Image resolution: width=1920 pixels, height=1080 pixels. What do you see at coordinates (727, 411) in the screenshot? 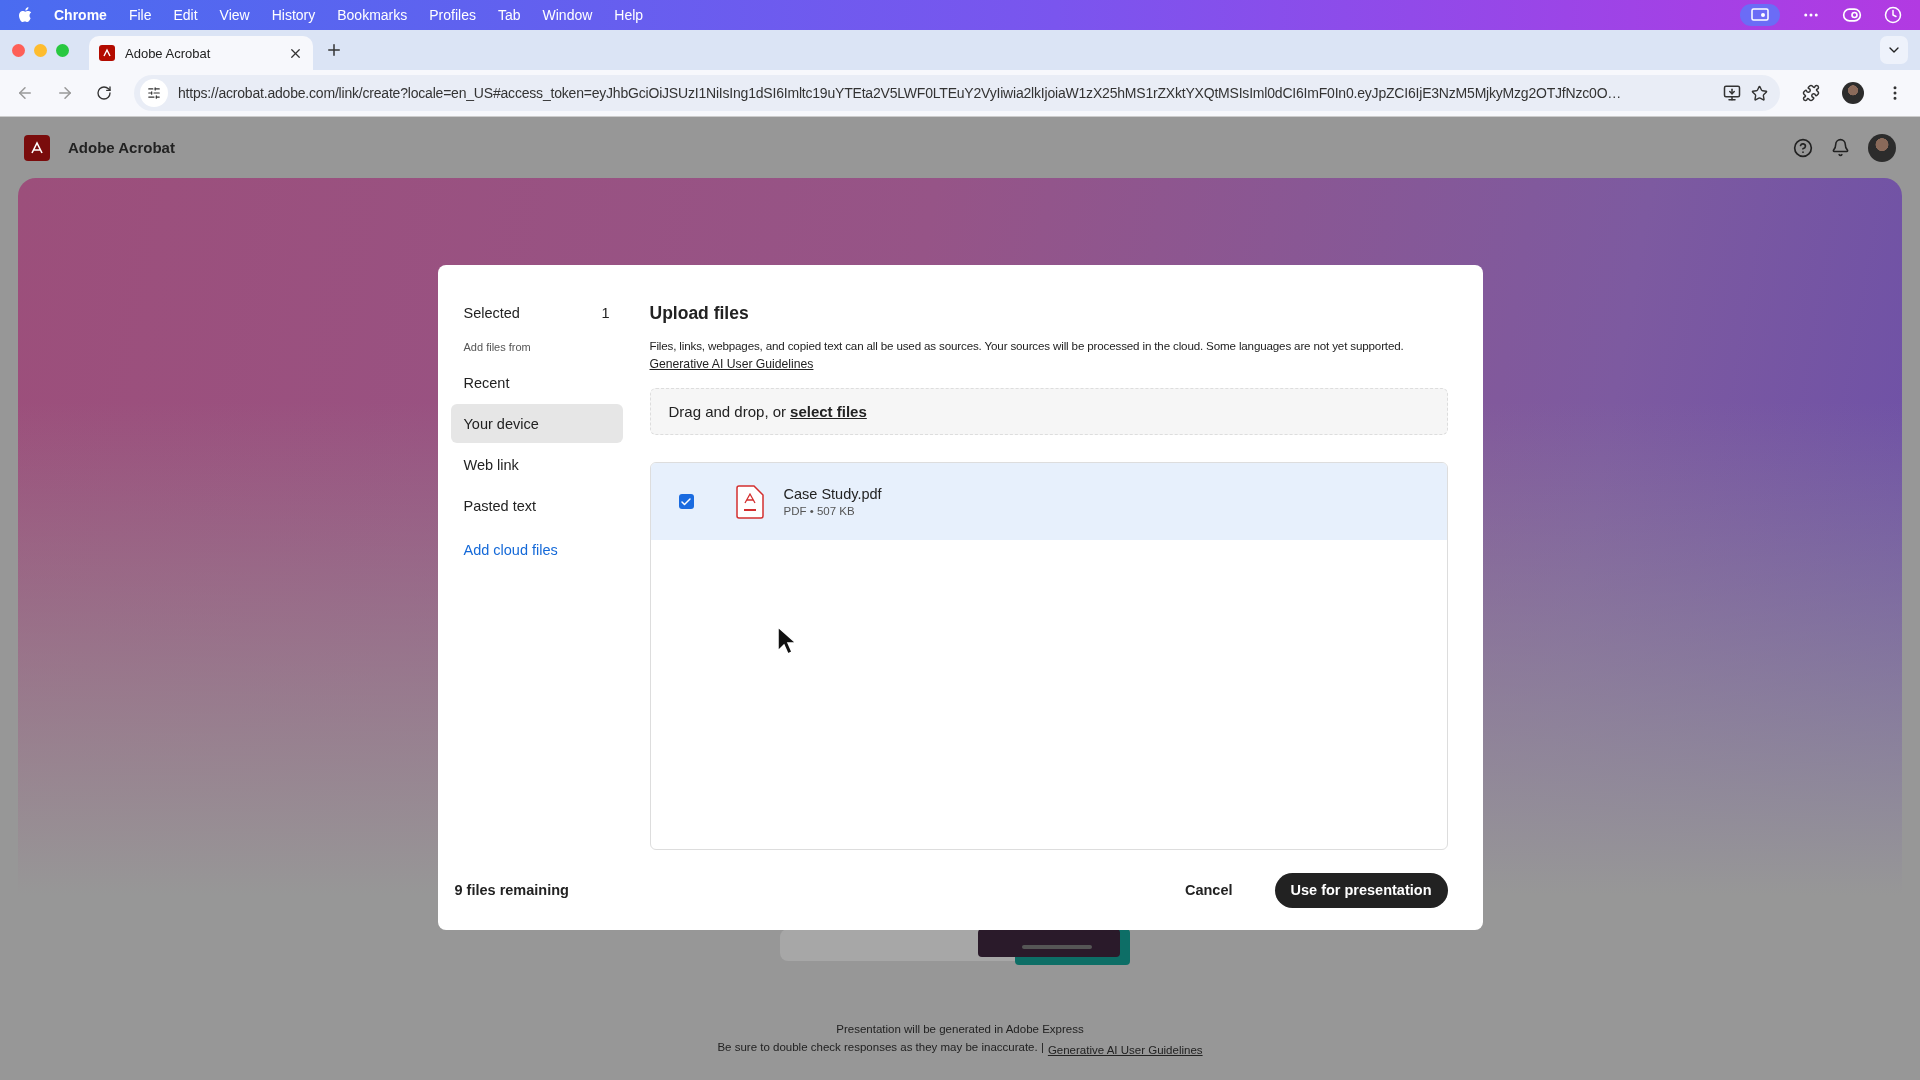
I see `drop-zone-text: Drag and drop, or` at bounding box center [727, 411].